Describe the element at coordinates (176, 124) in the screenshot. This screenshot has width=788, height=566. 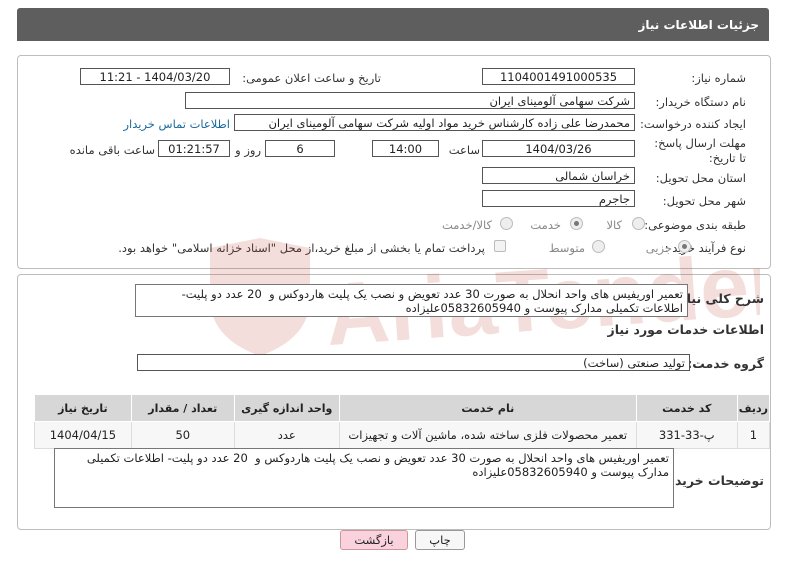
I see `contact-buyer-link: اطلاعات تماس خریدار` at that location.